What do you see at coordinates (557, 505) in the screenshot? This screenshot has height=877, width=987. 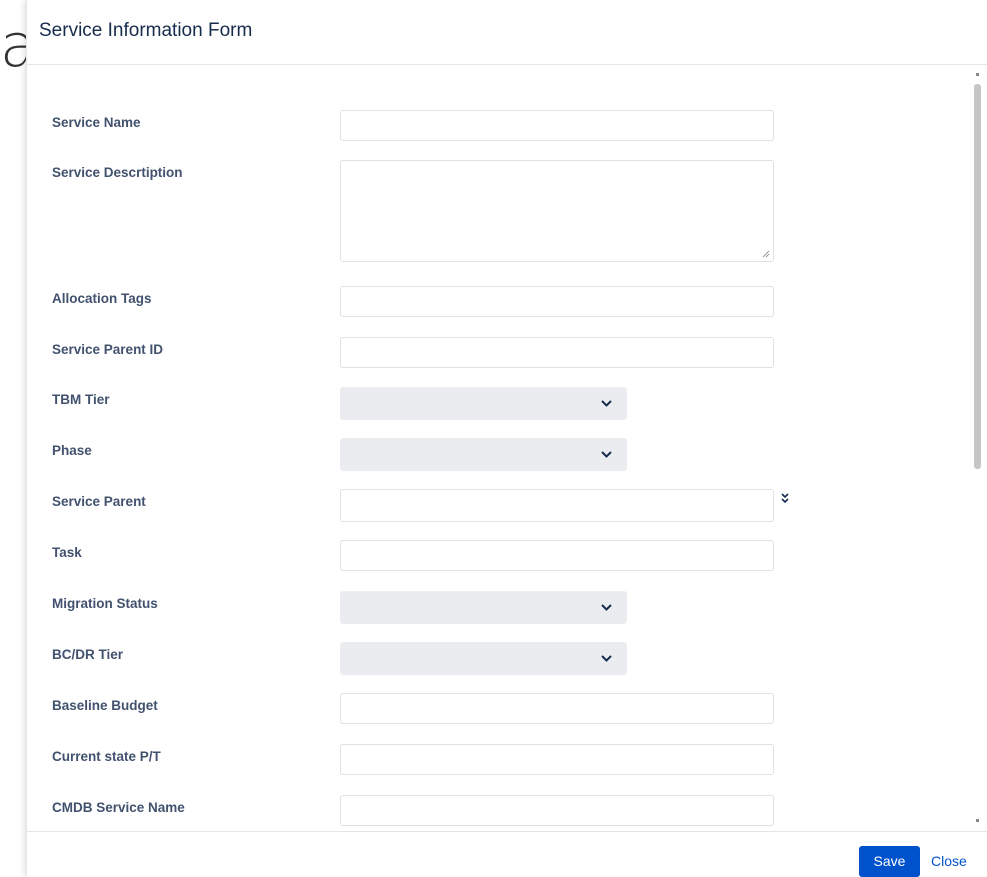 I see `service-parent-input` at bounding box center [557, 505].